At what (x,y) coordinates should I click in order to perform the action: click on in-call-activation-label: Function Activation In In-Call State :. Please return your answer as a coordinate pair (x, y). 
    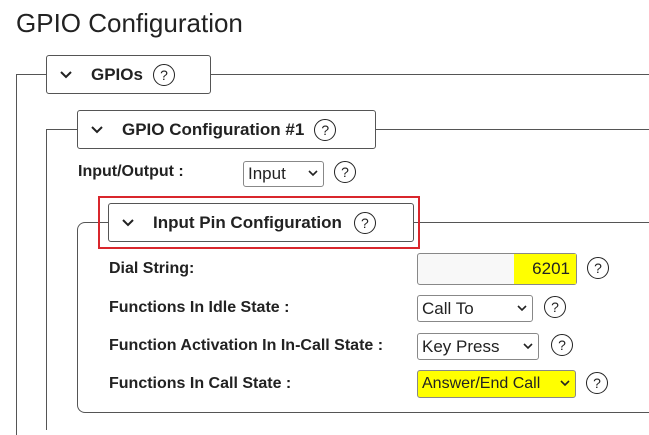
    Looking at the image, I should click on (246, 345).